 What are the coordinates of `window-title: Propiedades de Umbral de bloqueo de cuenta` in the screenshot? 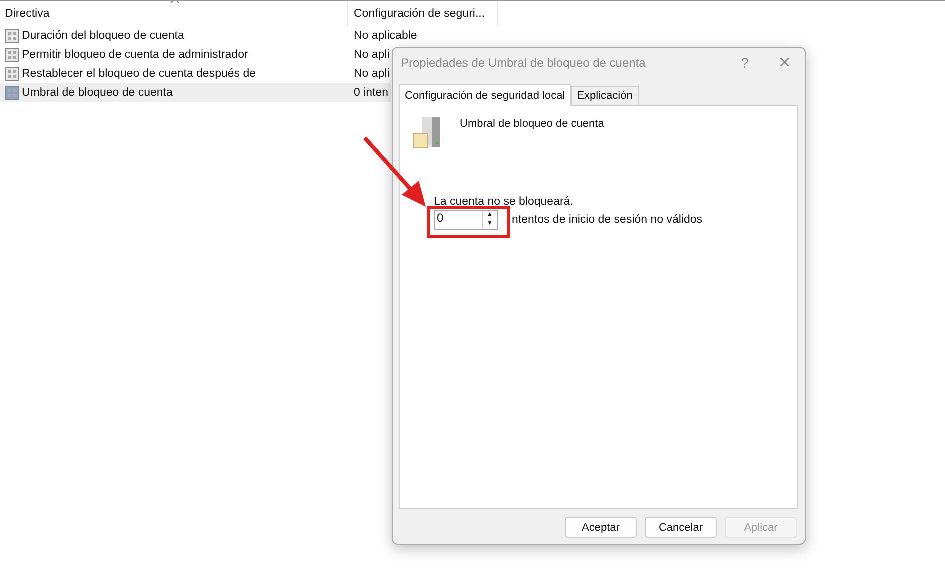 It's located at (524, 63).